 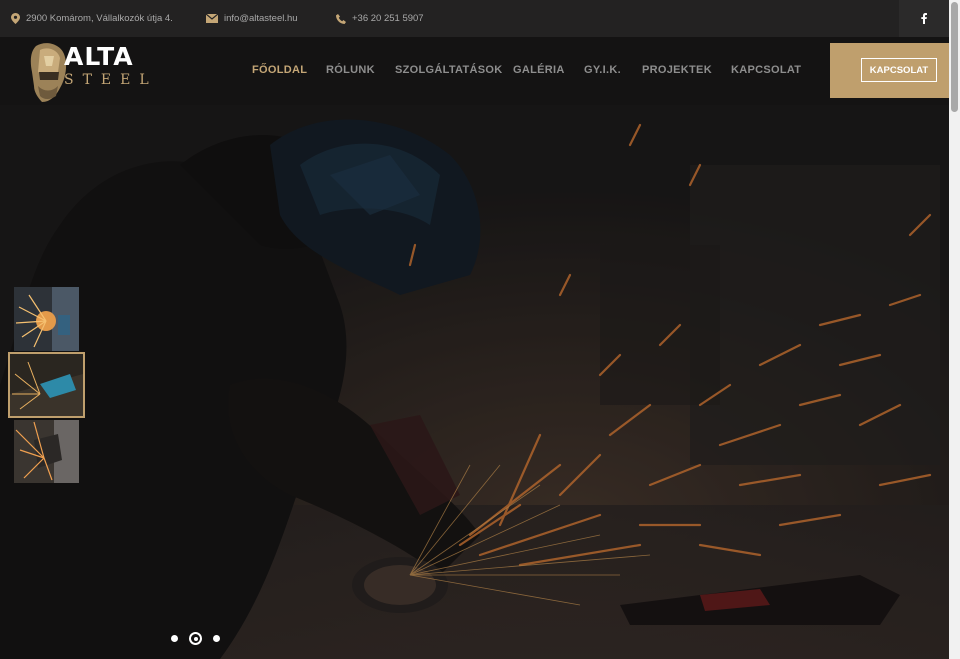 I want to click on logo-text-alta: ALTA, so click(x=99, y=56).